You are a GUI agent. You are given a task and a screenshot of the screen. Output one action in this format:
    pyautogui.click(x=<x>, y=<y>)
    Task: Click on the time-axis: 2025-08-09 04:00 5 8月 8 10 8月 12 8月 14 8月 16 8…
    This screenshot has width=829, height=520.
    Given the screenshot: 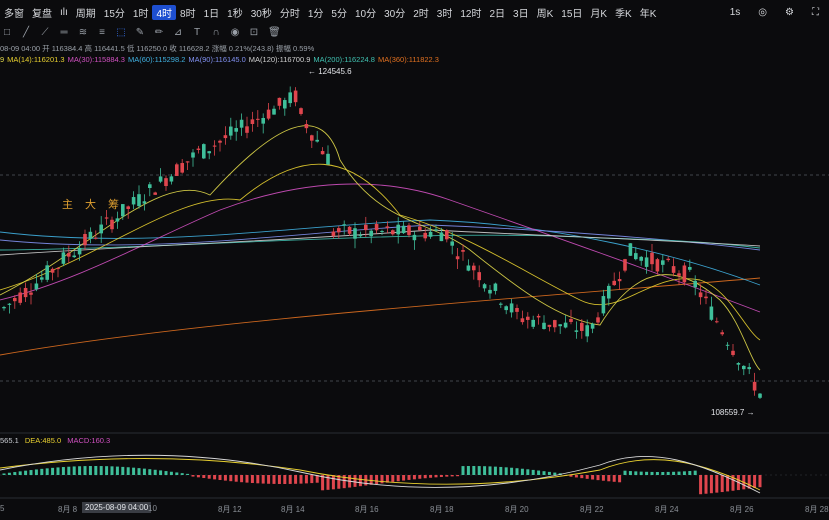 What is the action you would take?
    pyautogui.click(x=414, y=510)
    